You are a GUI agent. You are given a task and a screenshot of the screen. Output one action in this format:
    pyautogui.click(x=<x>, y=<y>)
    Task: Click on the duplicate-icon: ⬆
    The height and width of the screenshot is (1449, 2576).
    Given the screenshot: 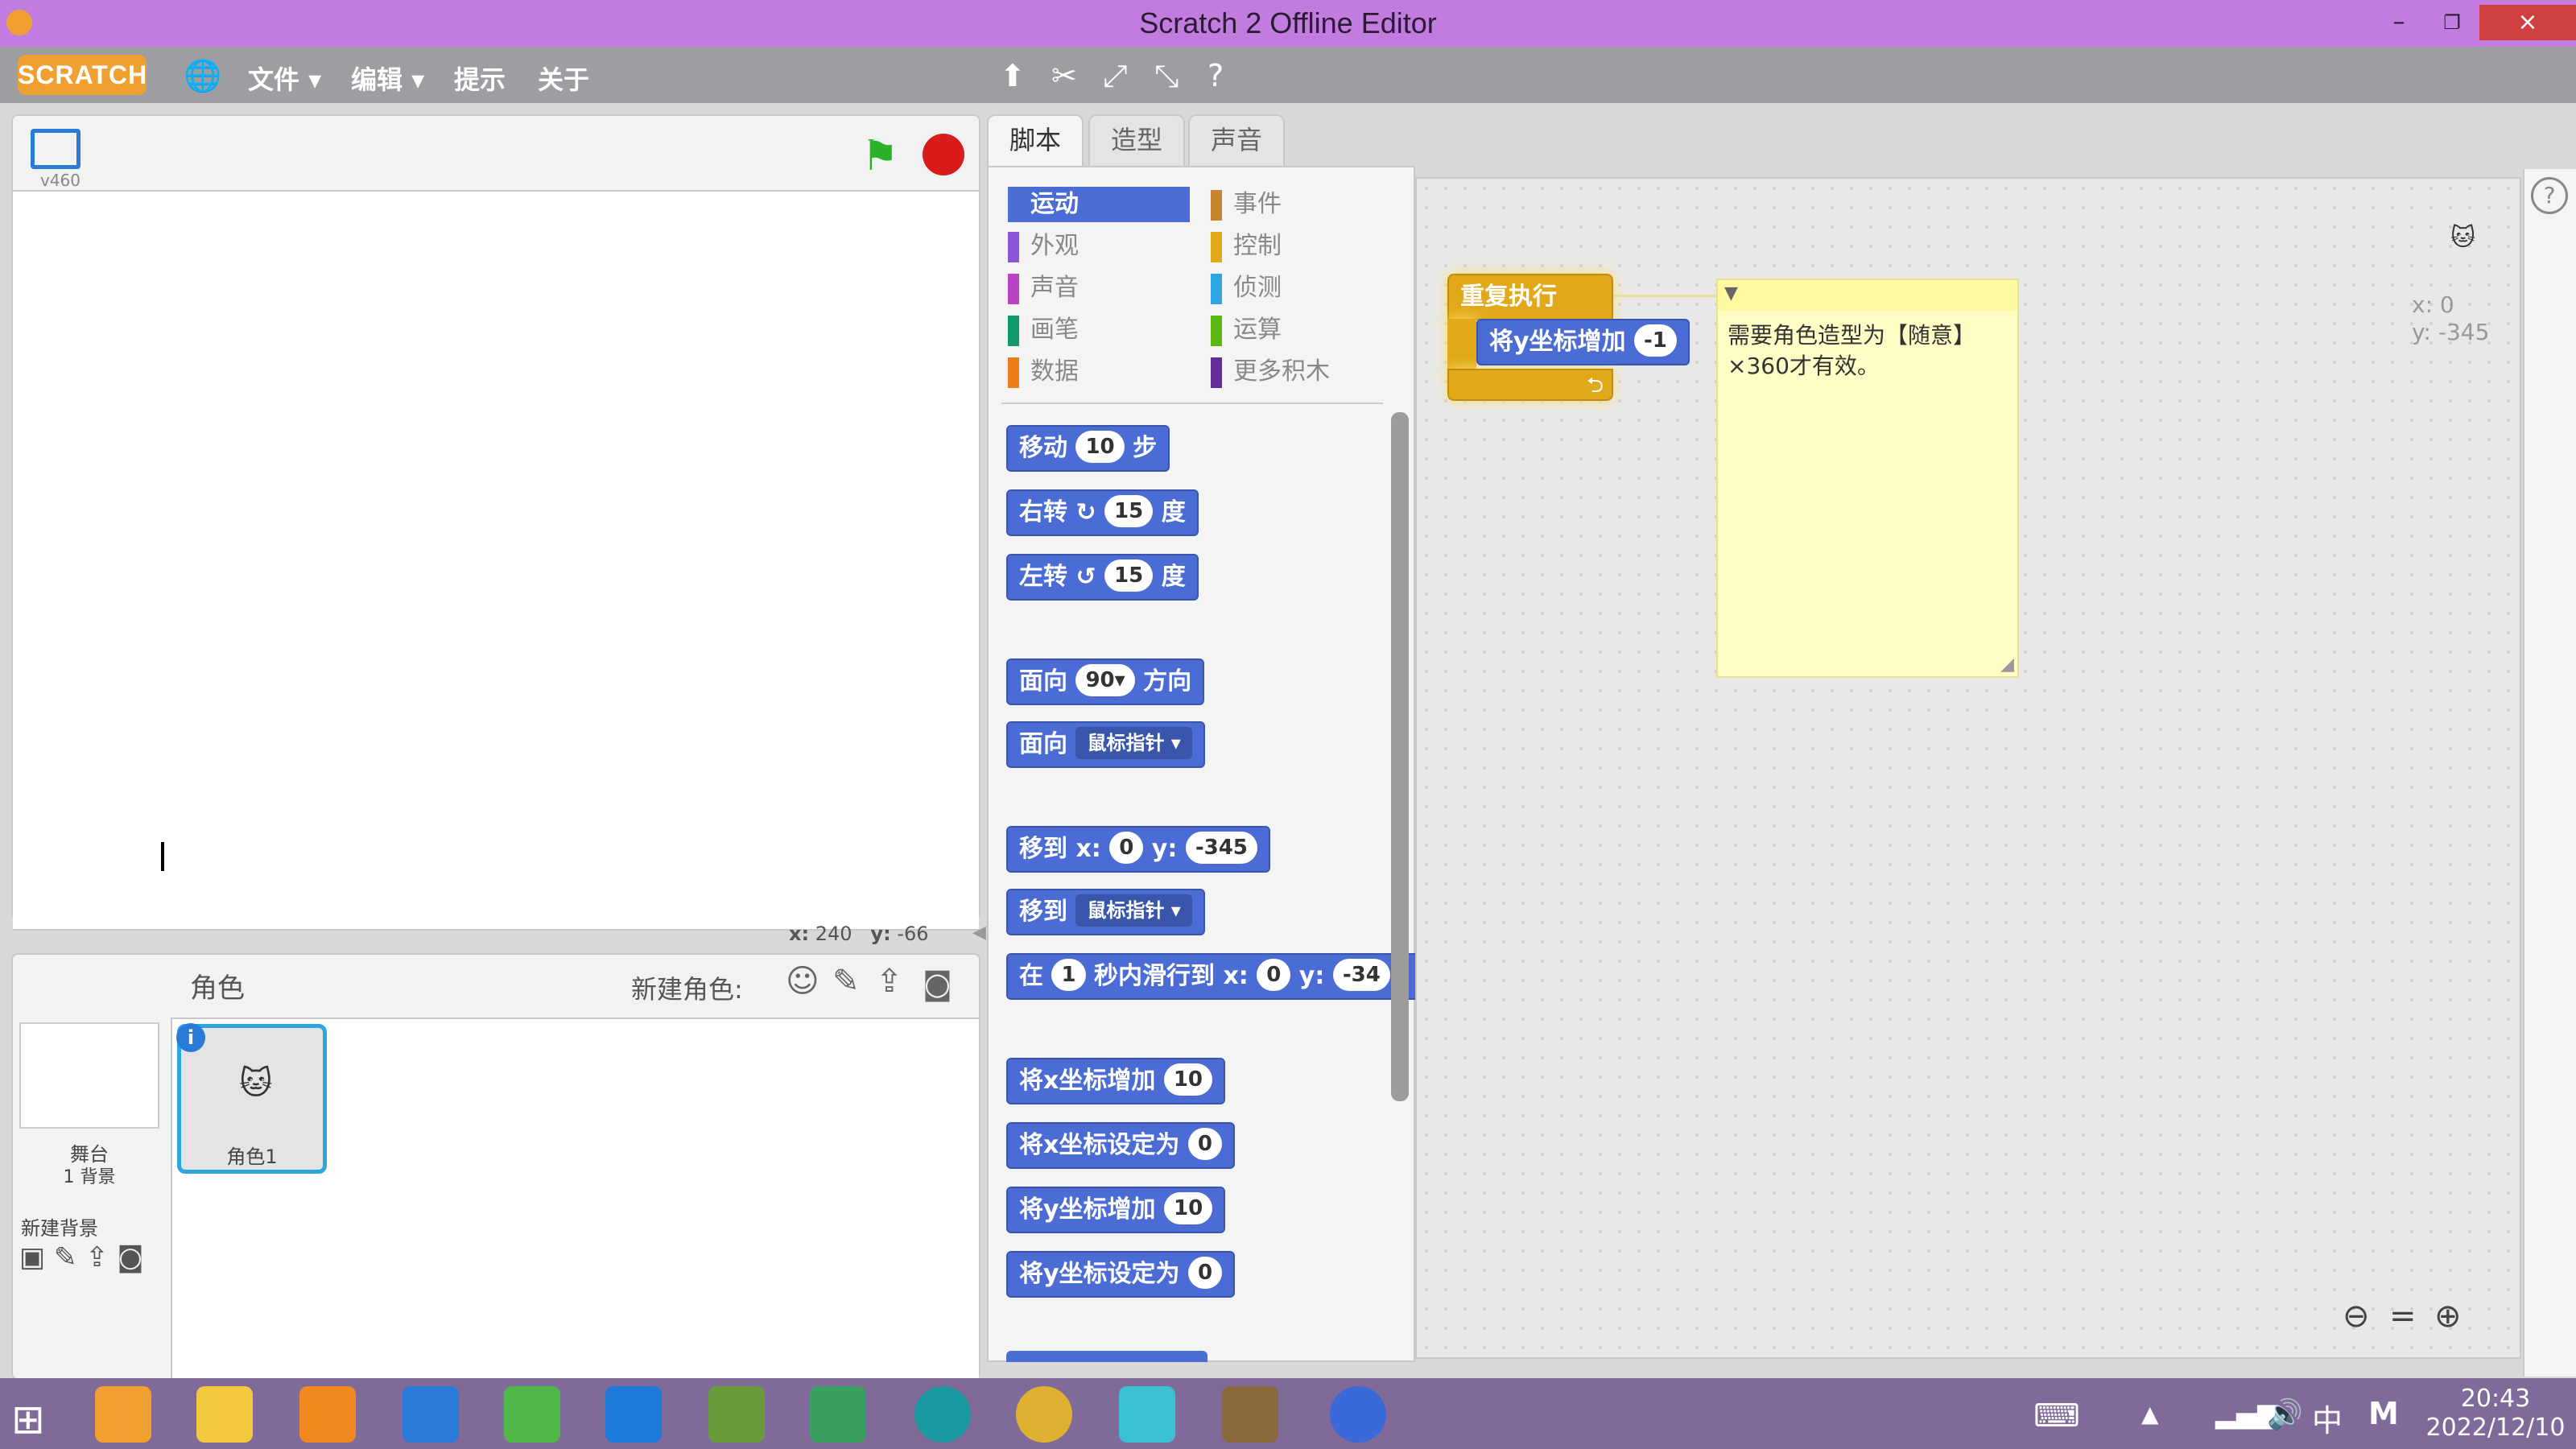 What is the action you would take?
    pyautogui.click(x=1013, y=75)
    